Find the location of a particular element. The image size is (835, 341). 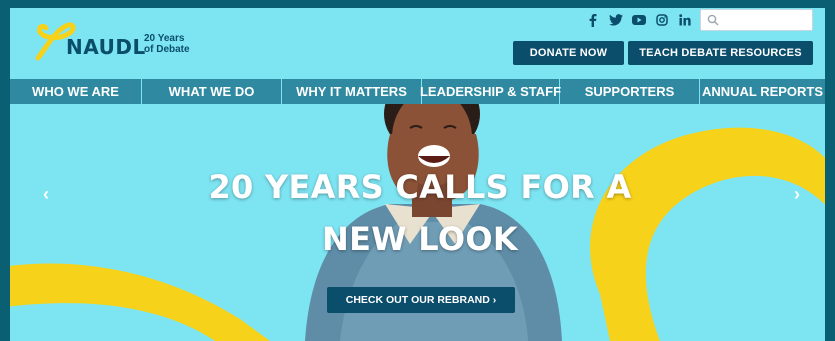

logo: NAUDL 20 Years of Debate is located at coordinates (117, 41).